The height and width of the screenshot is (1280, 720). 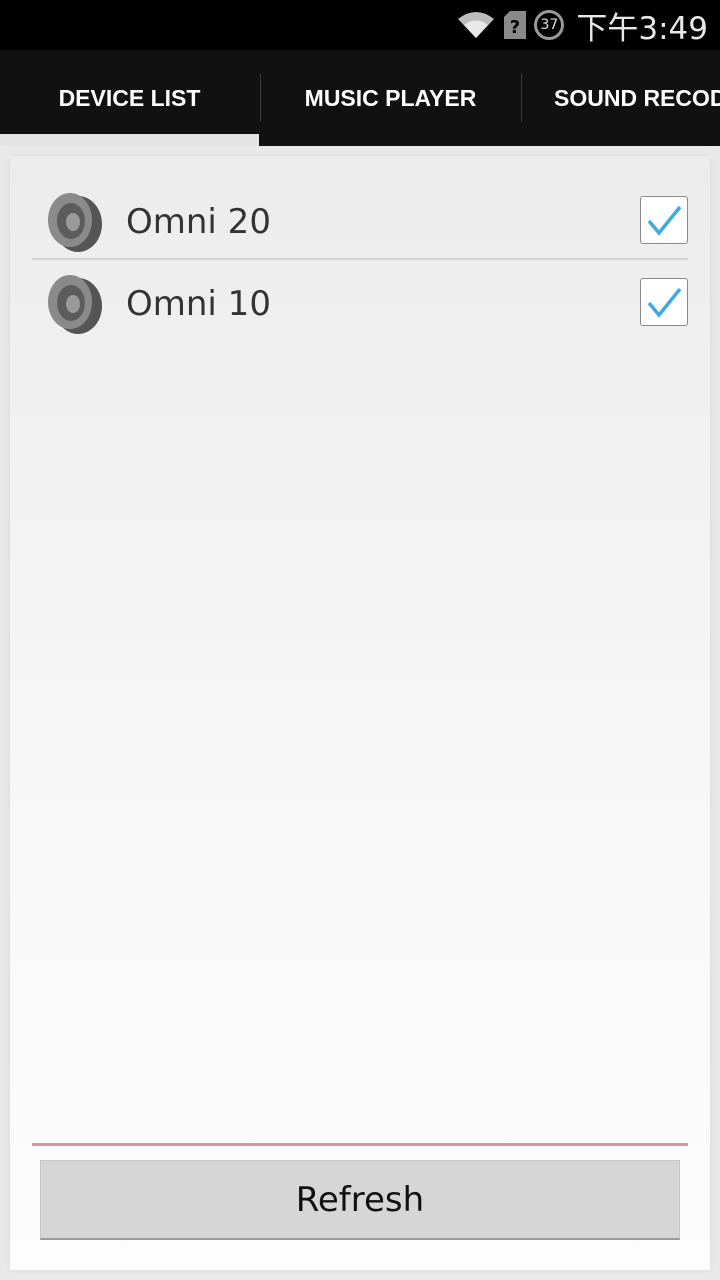 I want to click on wifi-icon, so click(x=476, y=25).